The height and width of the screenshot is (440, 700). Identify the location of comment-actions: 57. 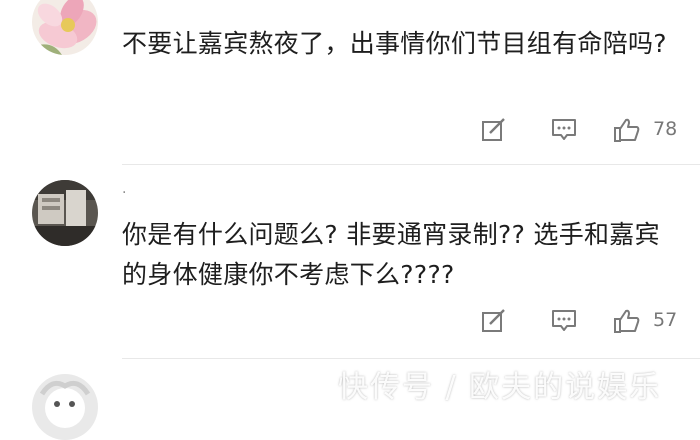
(585, 321).